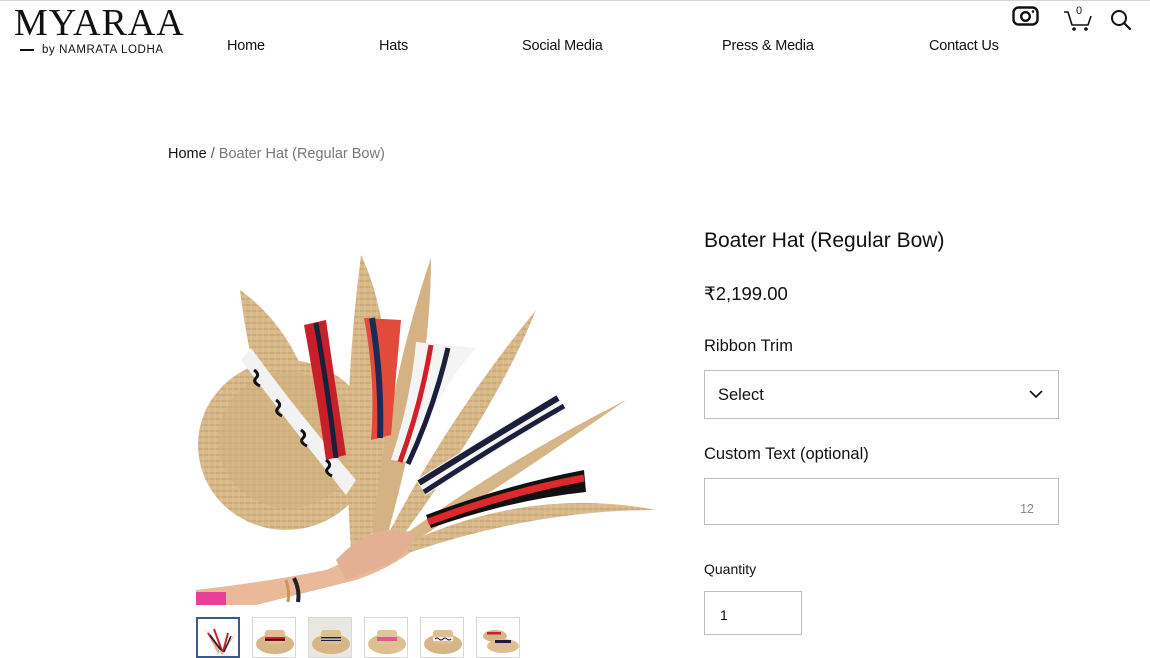 This screenshot has width=1150, height=658. What do you see at coordinates (1121, 20) in the screenshot?
I see `search-icon` at bounding box center [1121, 20].